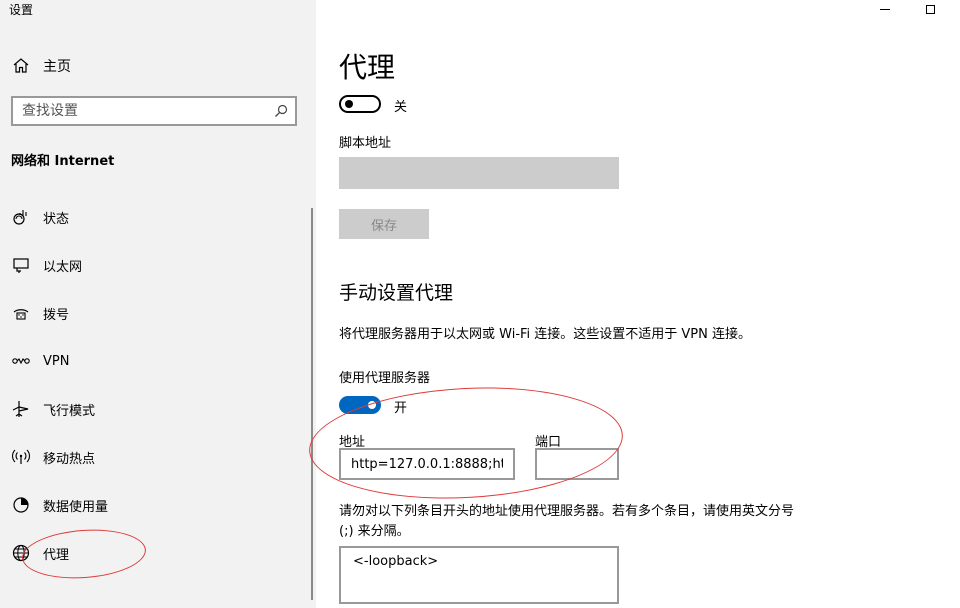 The width and height of the screenshot is (960, 608). What do you see at coordinates (367, 67) in the screenshot?
I see `page-title: 代理` at bounding box center [367, 67].